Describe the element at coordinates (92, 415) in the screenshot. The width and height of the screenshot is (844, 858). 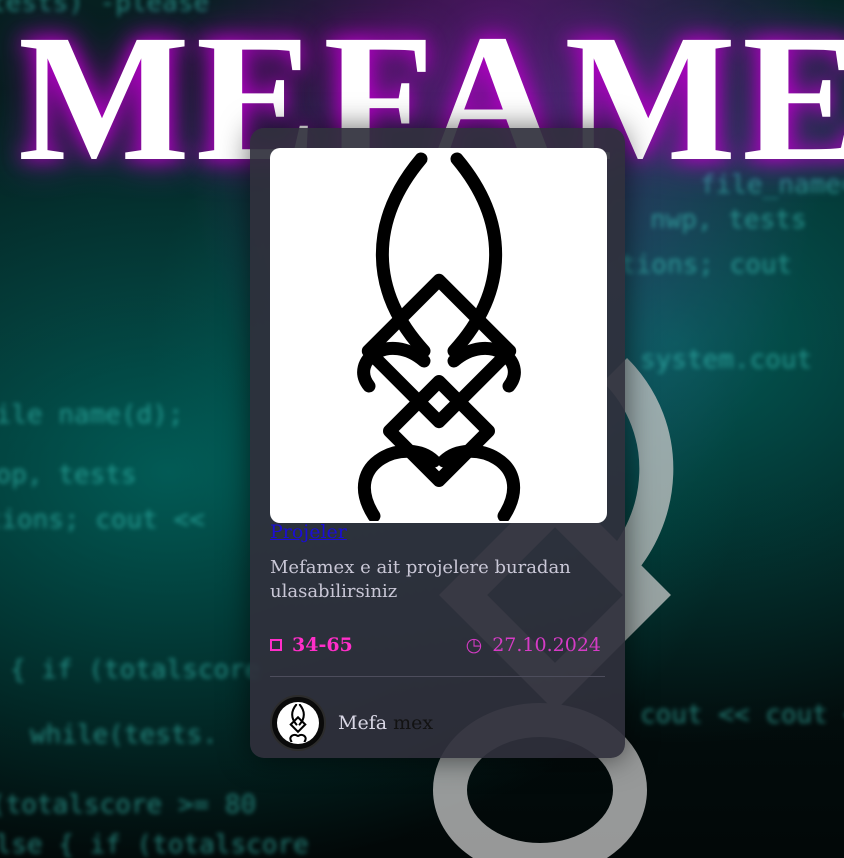
I see `code-line: file name(d);` at that location.